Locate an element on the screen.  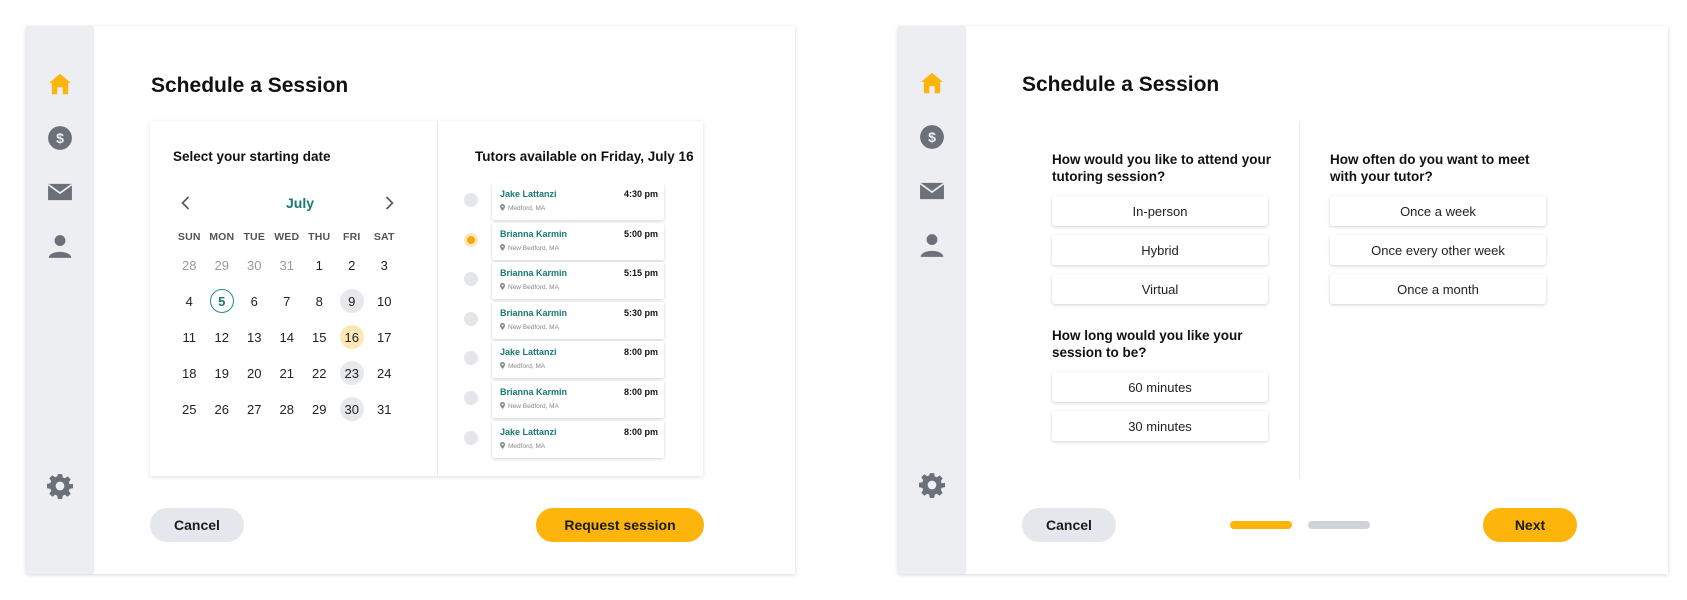
day-number: 20 is located at coordinates (254, 373).